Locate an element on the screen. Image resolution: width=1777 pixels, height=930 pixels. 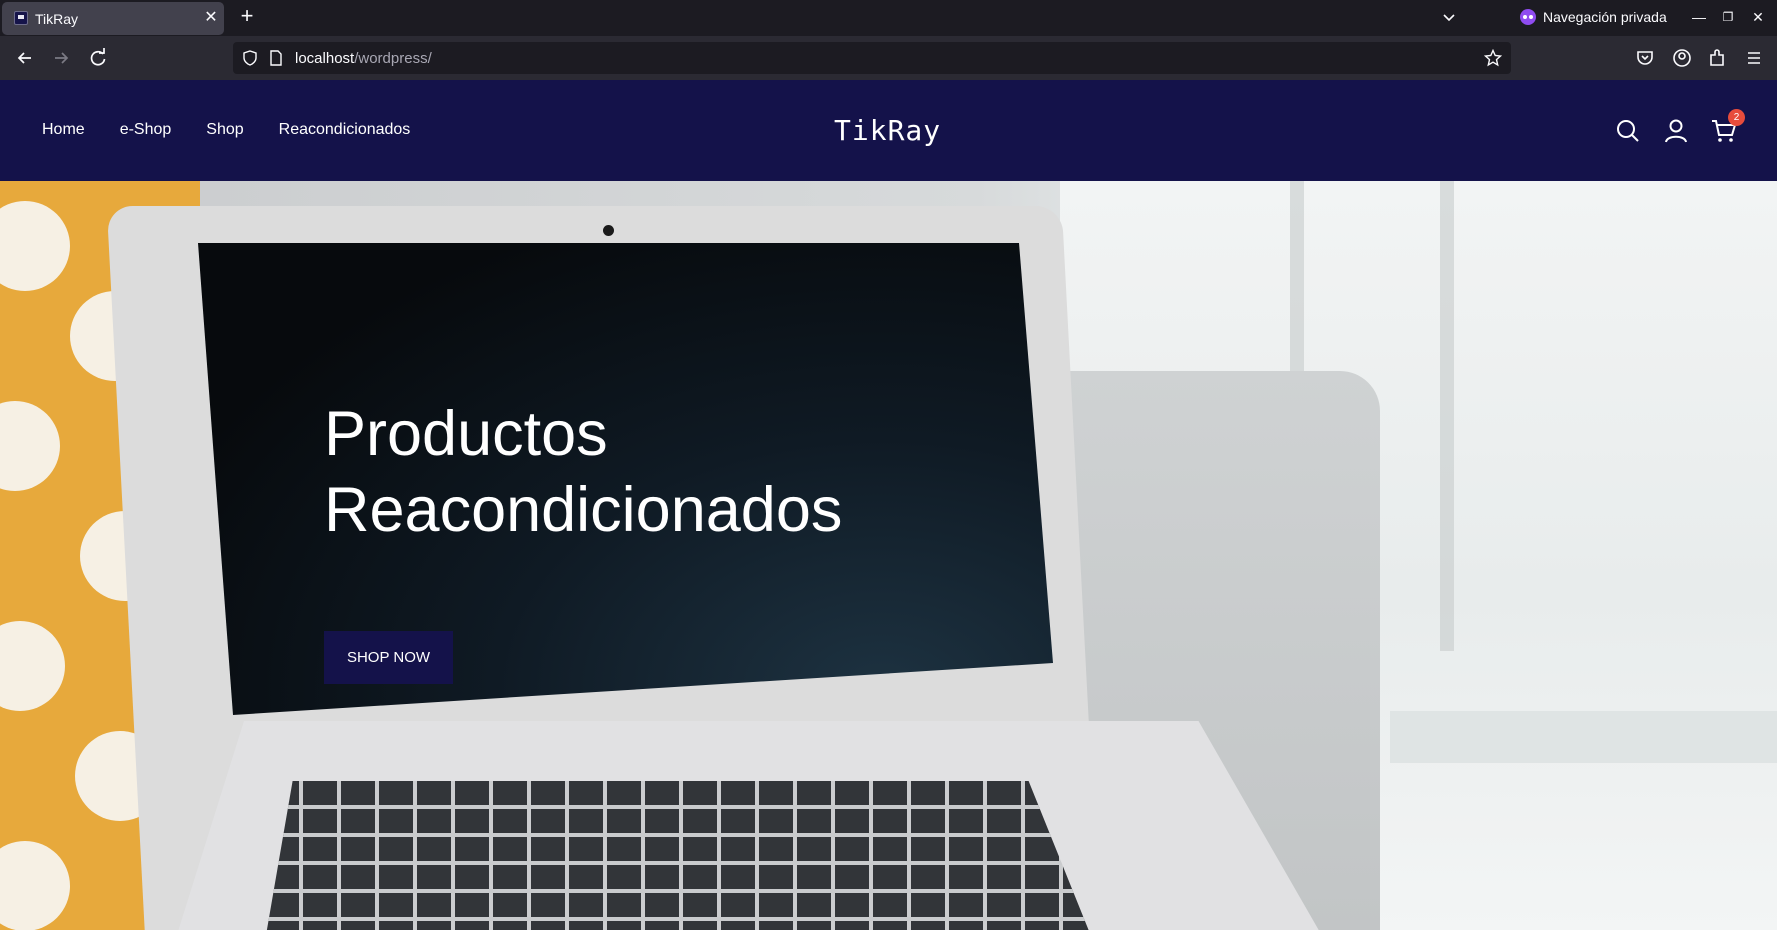
private-browsing-indicator: Navegación privada is located at coordinates (1593, 17).